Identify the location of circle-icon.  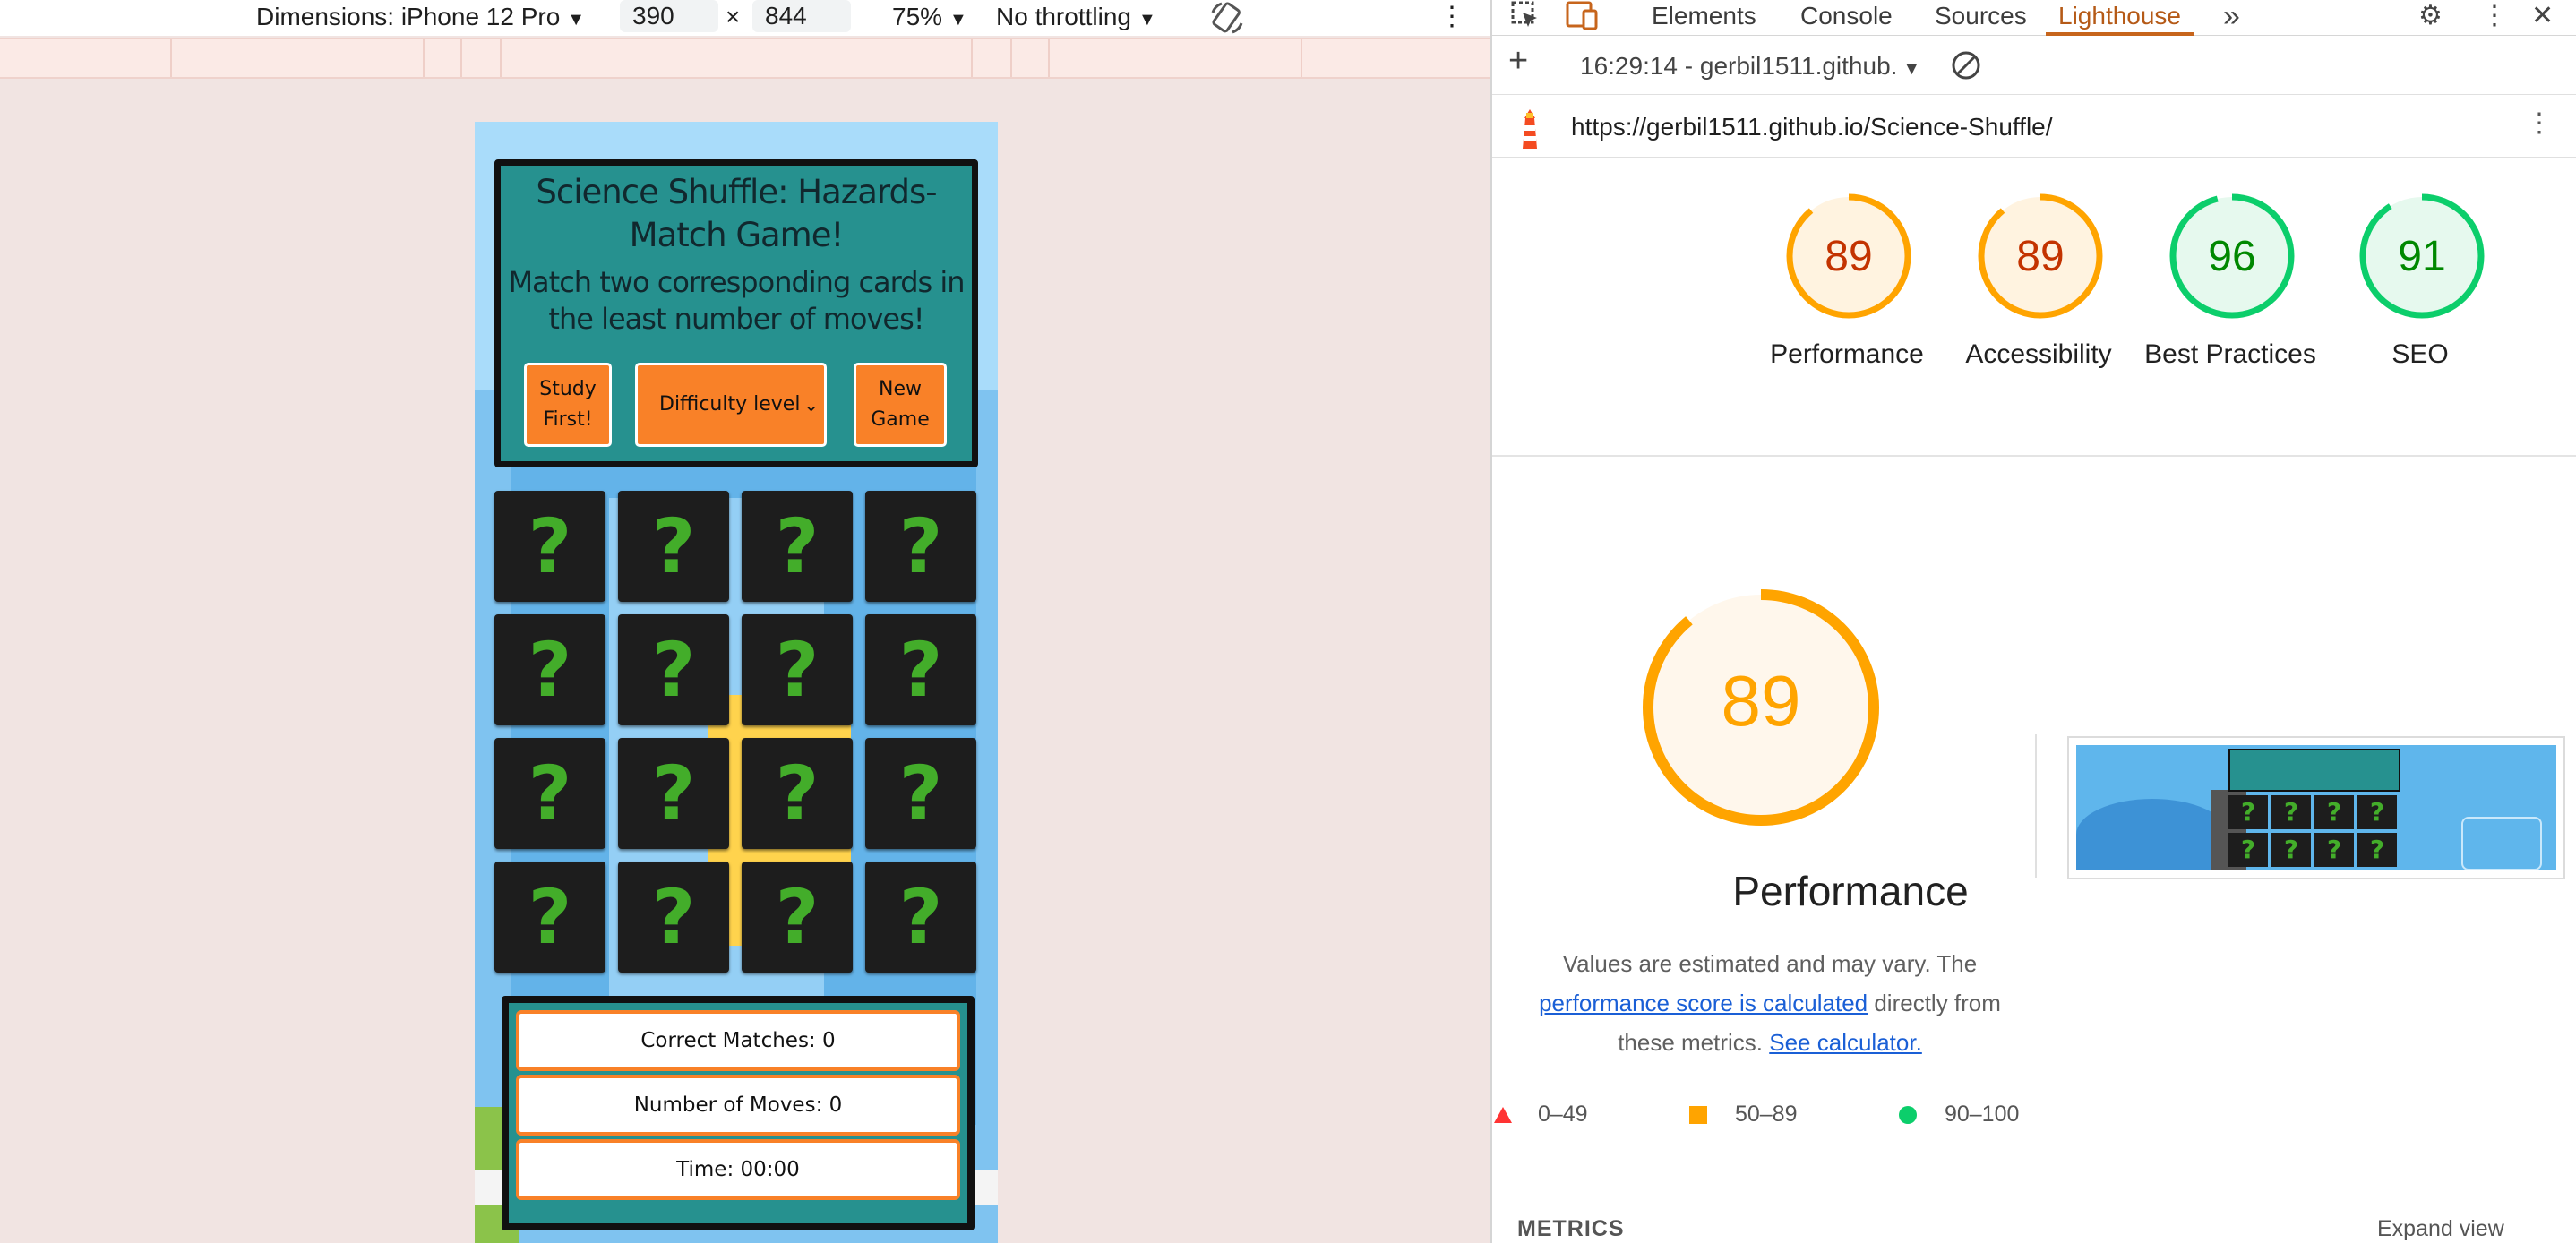
(1908, 1115).